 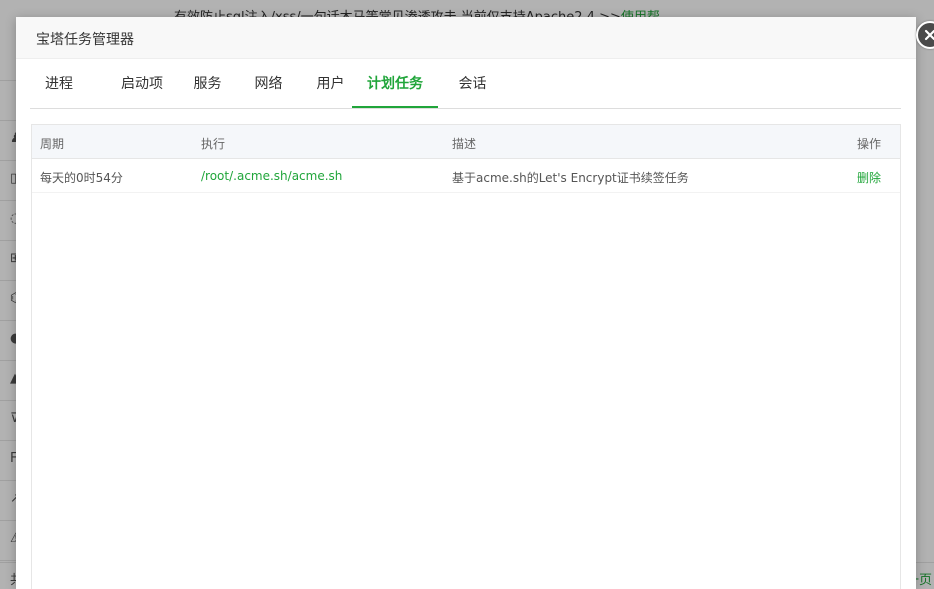 What do you see at coordinates (466, 38) in the screenshot?
I see `modal-header: 宝塔任务管理器` at bounding box center [466, 38].